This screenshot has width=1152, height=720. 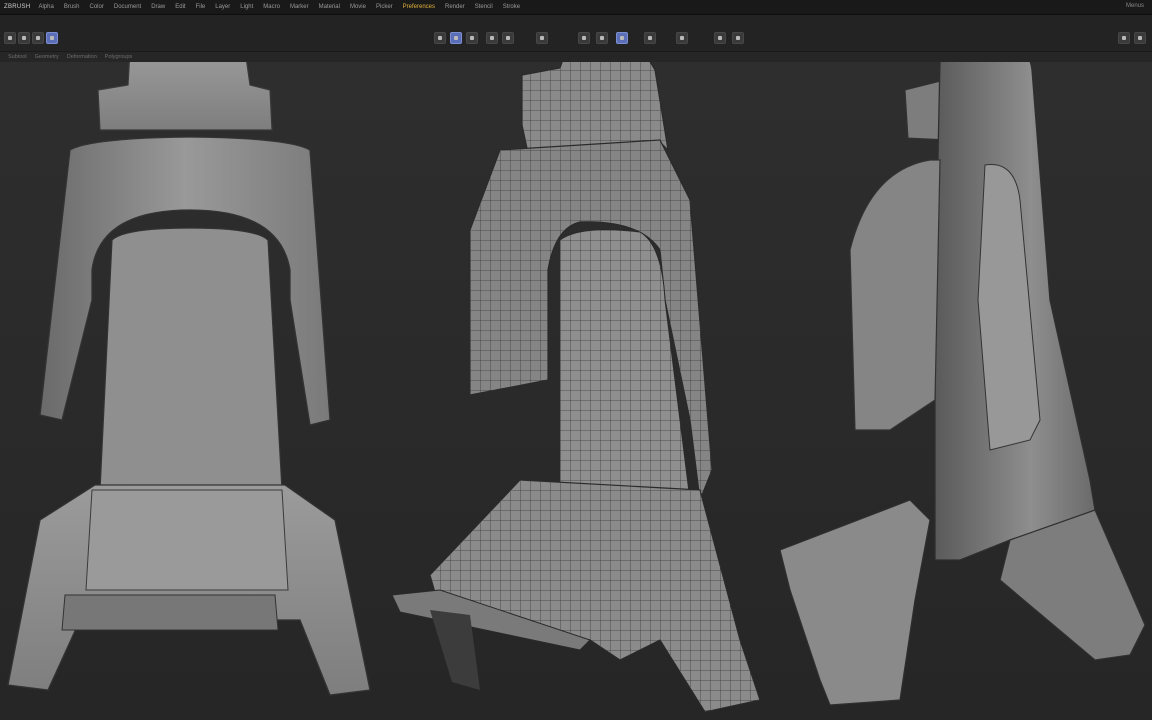 What do you see at coordinates (1124, 38) in the screenshot?
I see `palette-icon` at bounding box center [1124, 38].